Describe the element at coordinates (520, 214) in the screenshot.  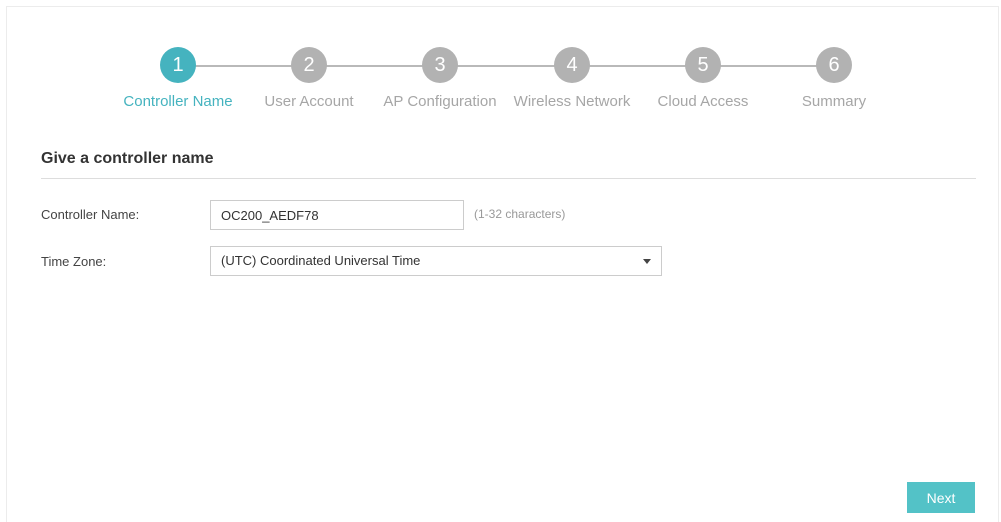
I see `controller-name-hint: (1-32 characters)` at that location.